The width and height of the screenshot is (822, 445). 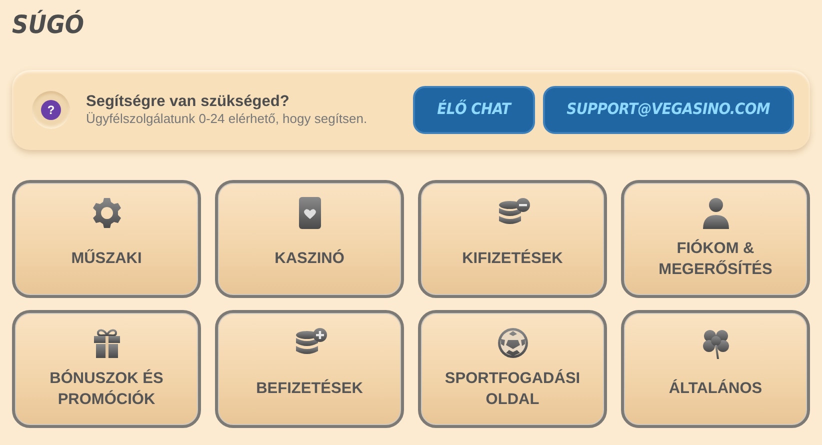 I want to click on category-tile: FIÓKOM & MEGERŐSÍTÉS, so click(x=715, y=239).